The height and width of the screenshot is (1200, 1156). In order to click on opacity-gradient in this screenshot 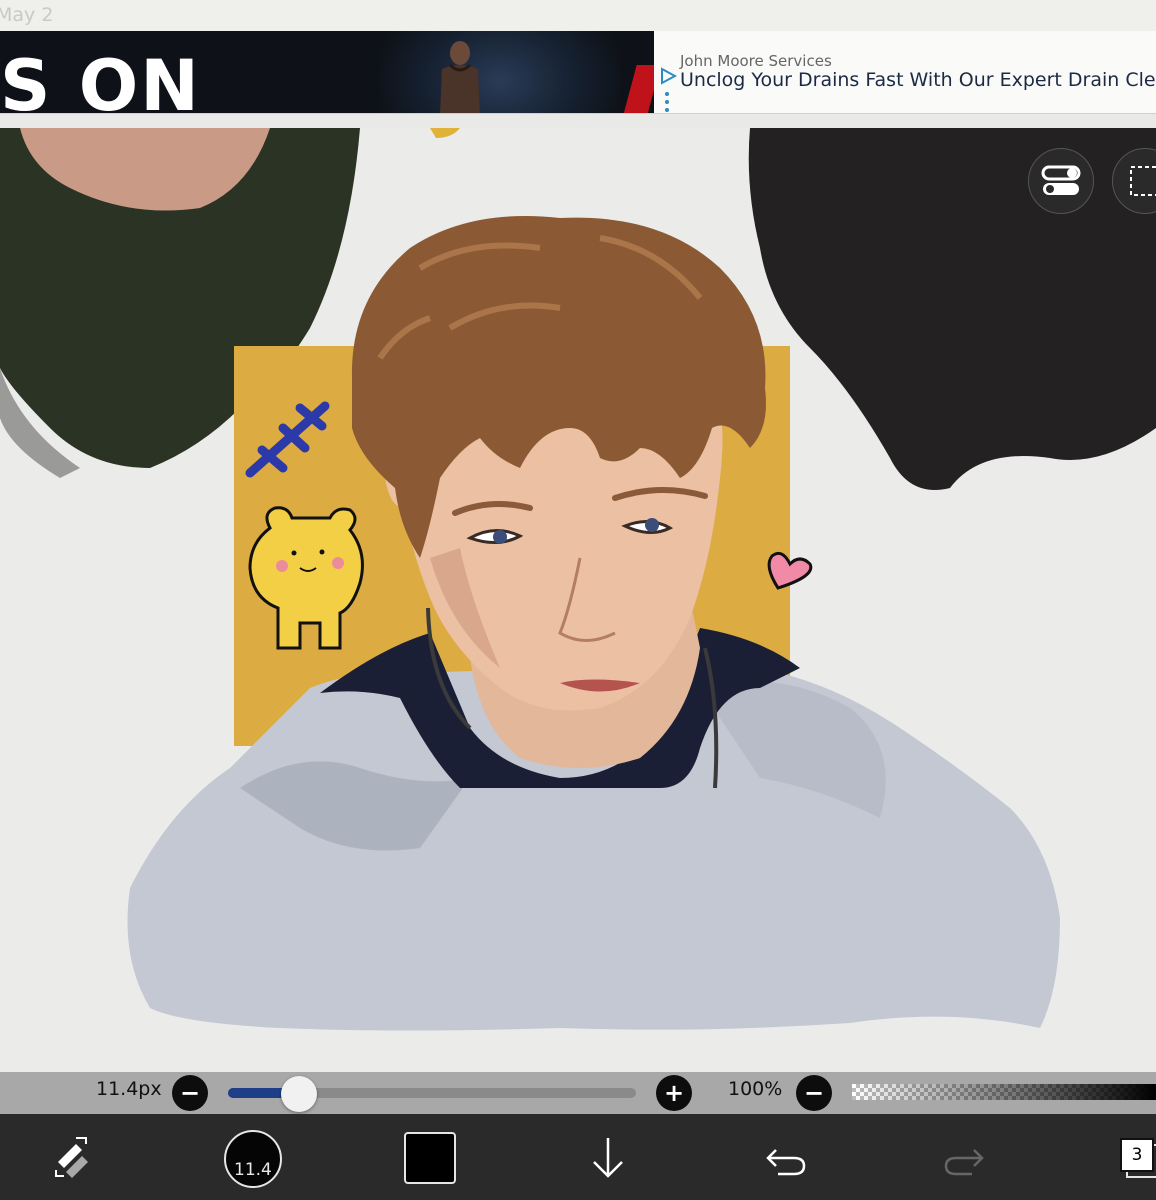, I will do `click(1004, 1092)`.